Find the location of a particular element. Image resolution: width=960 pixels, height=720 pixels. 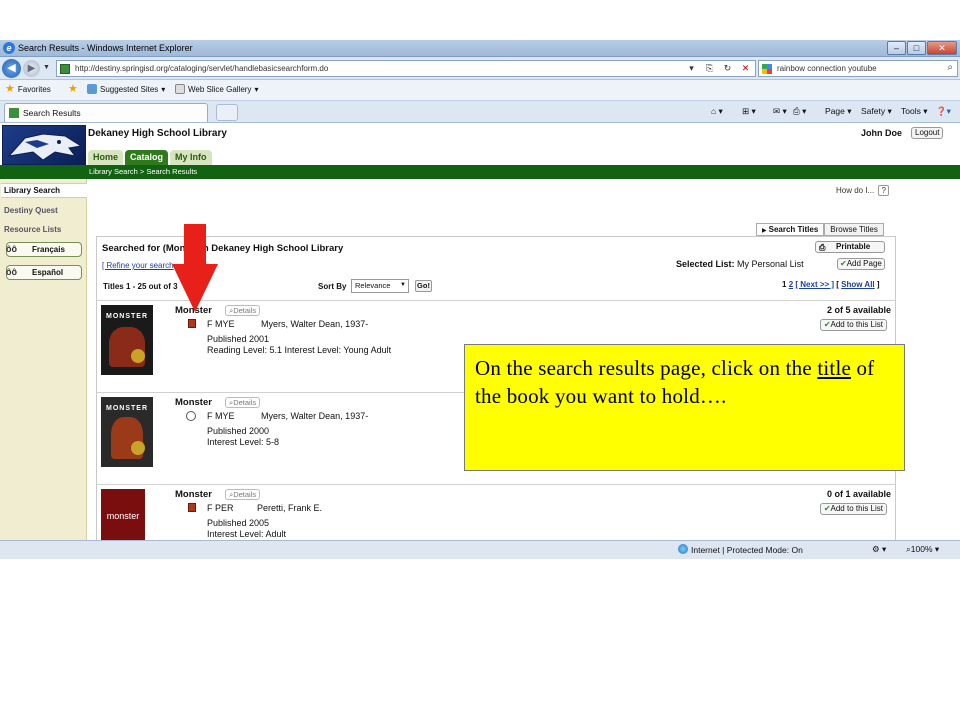

feeds-icon: ⊞ ▾ is located at coordinates (749, 111).